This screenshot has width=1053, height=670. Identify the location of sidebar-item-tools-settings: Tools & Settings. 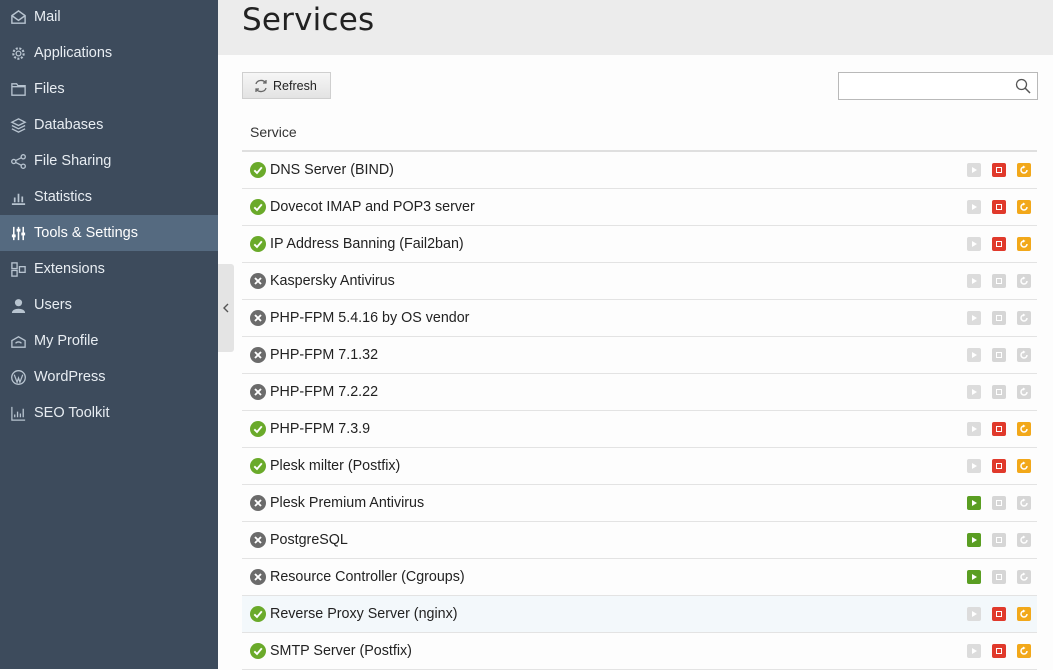
(109, 233).